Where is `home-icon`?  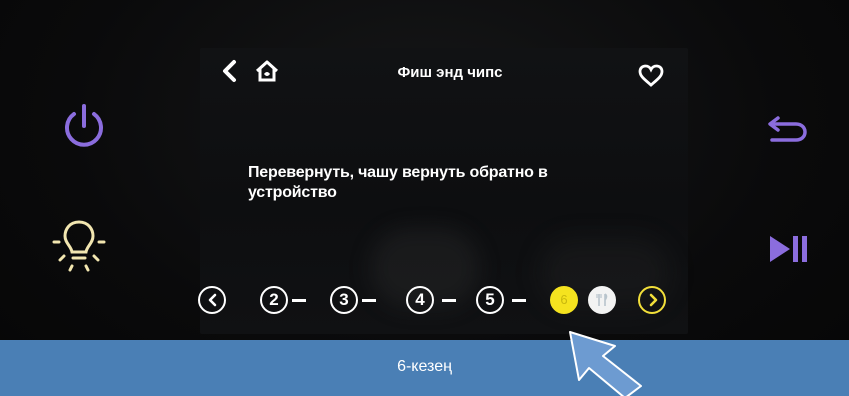 home-icon is located at coordinates (267, 71).